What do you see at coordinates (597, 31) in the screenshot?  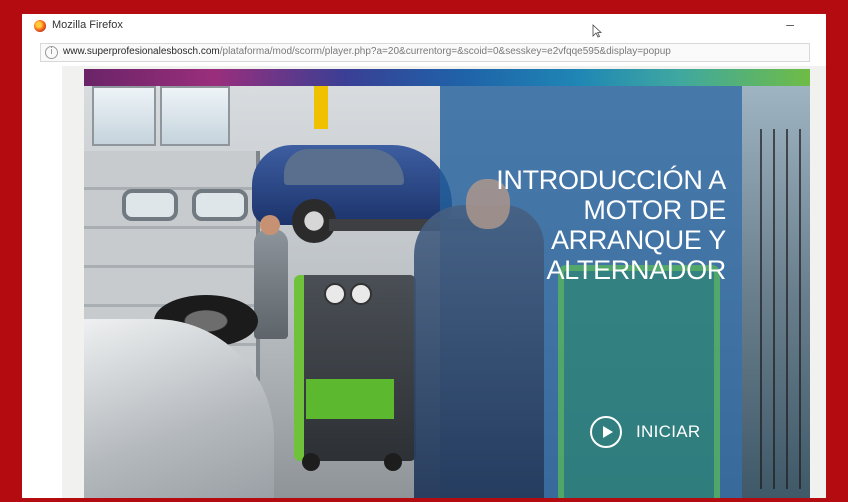 I see `mouse-cursor-icon` at bounding box center [597, 31].